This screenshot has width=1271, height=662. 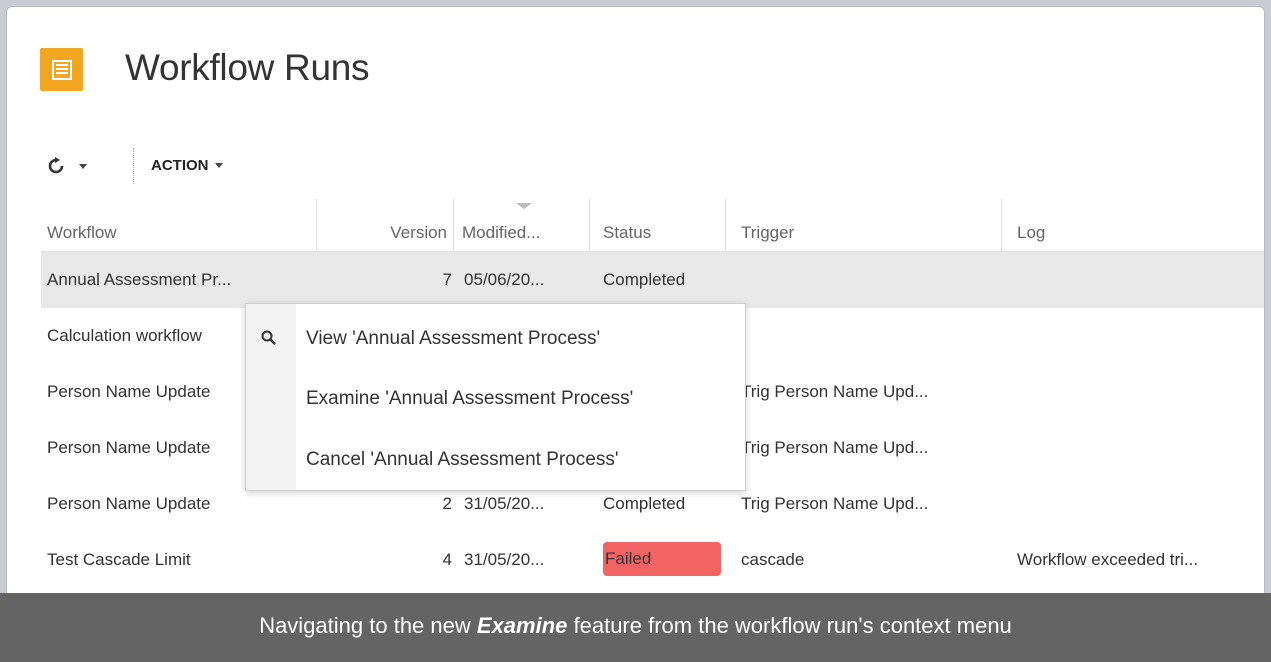 What do you see at coordinates (180, 165) in the screenshot?
I see `action-label: ACTION` at bounding box center [180, 165].